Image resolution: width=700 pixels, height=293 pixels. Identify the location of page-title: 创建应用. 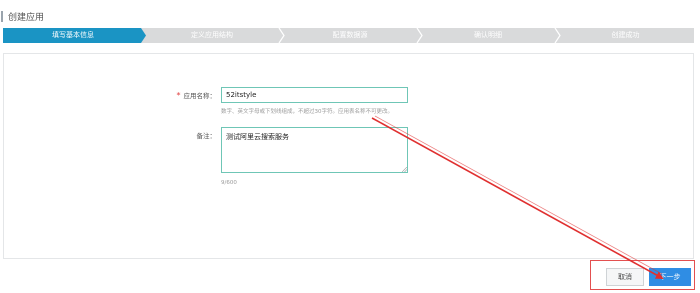
(26, 17).